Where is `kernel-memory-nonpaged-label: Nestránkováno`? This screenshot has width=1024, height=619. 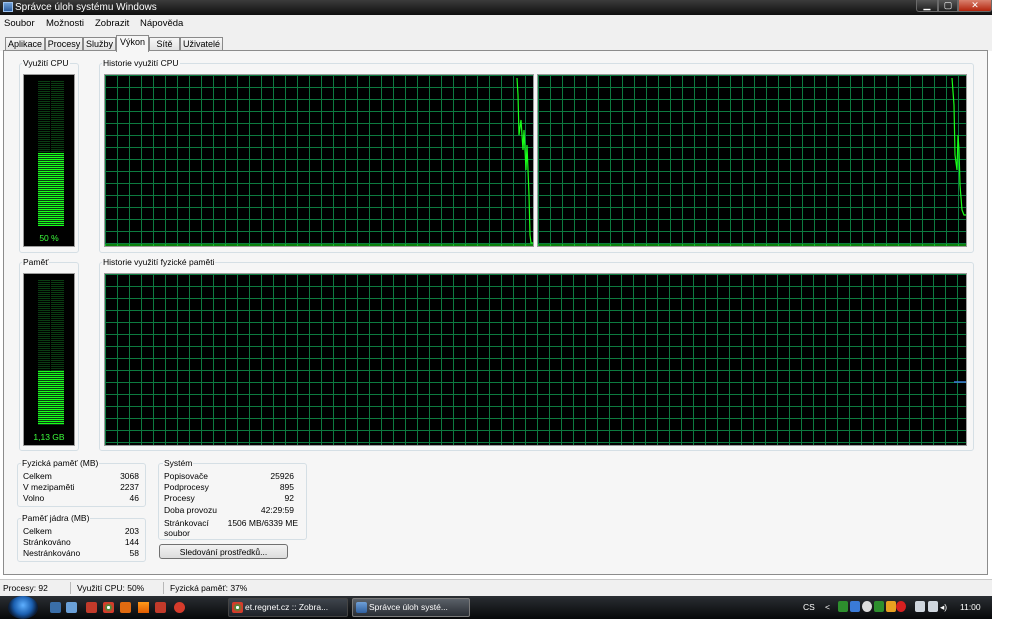
kernel-memory-nonpaged-label: Nestránkováno is located at coordinates (52, 553).